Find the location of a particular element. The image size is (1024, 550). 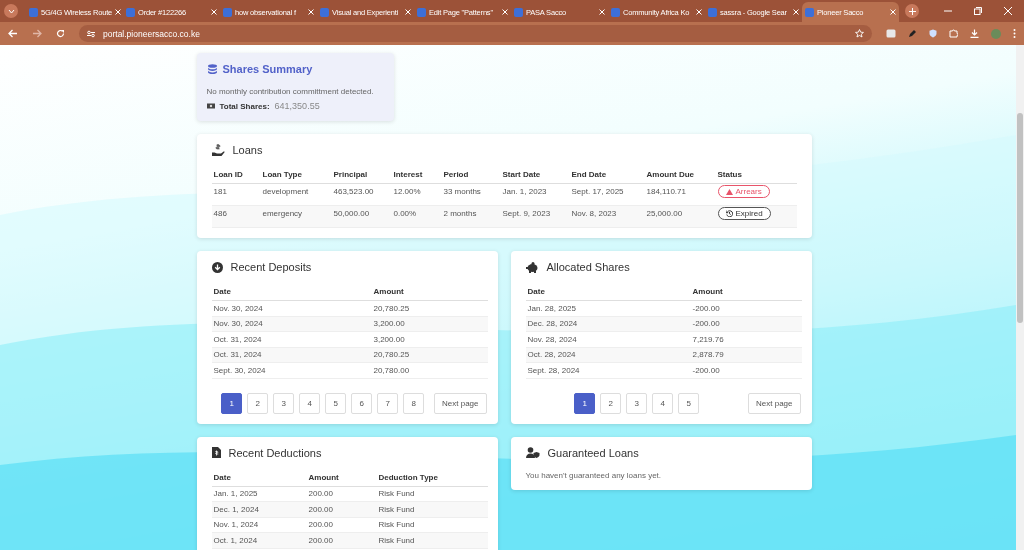

table-cell: Sept. 9, 2023 is located at coordinates (535, 217).